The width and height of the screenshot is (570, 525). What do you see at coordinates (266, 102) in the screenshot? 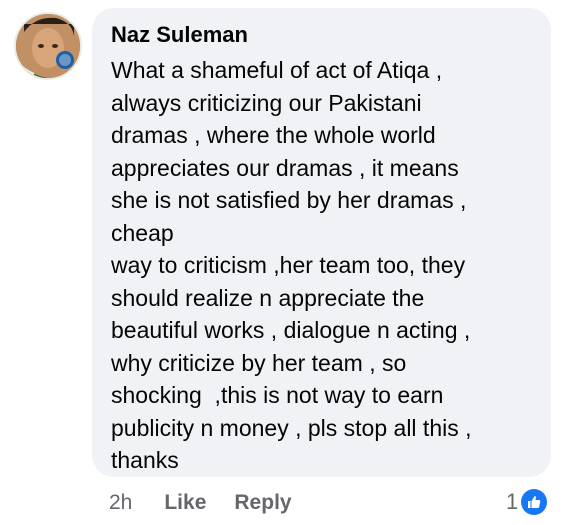
I see `comment-text-line: always criticizing our Pakistani` at bounding box center [266, 102].